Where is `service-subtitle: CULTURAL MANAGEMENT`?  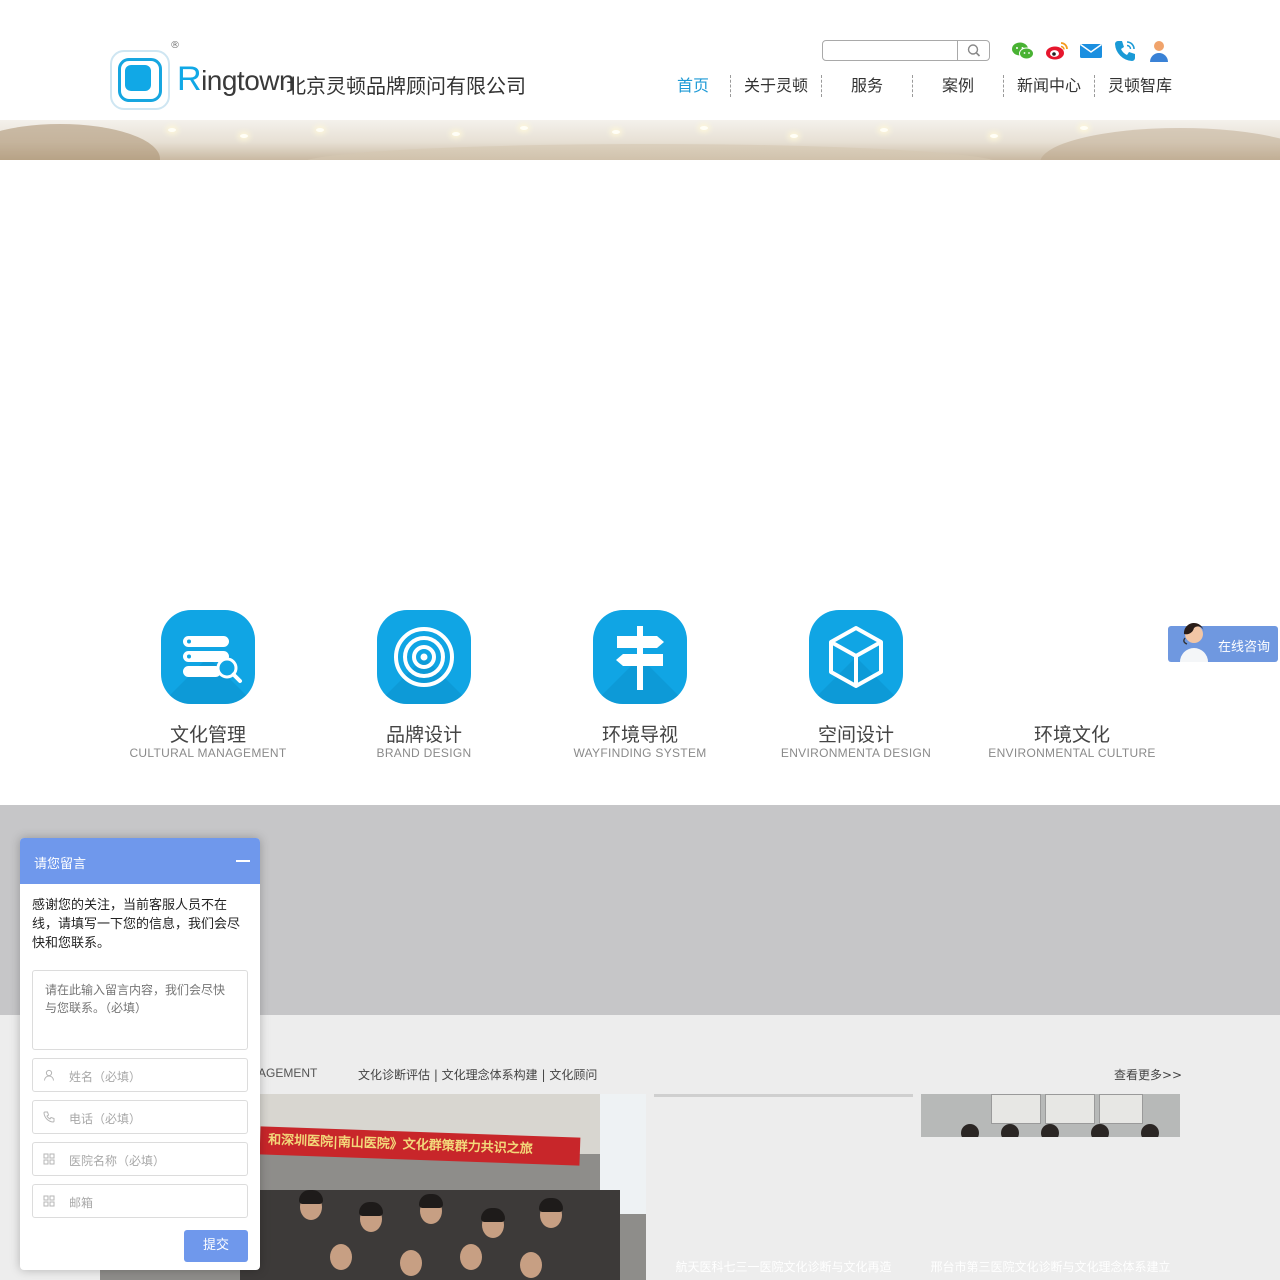
service-subtitle: CULTURAL MANAGEMENT is located at coordinates (208, 753).